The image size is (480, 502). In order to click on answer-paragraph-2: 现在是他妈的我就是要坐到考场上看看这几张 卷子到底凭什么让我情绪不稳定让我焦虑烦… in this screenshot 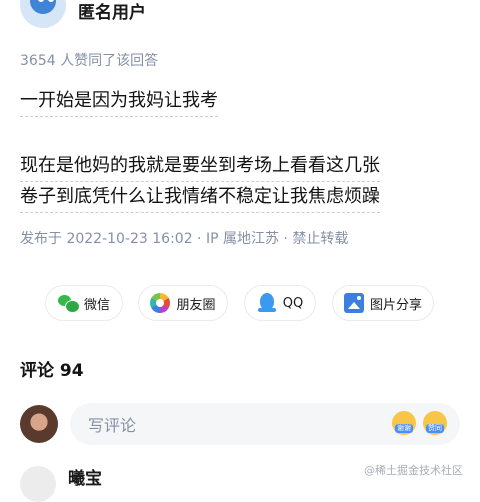, I will do `click(200, 182)`.